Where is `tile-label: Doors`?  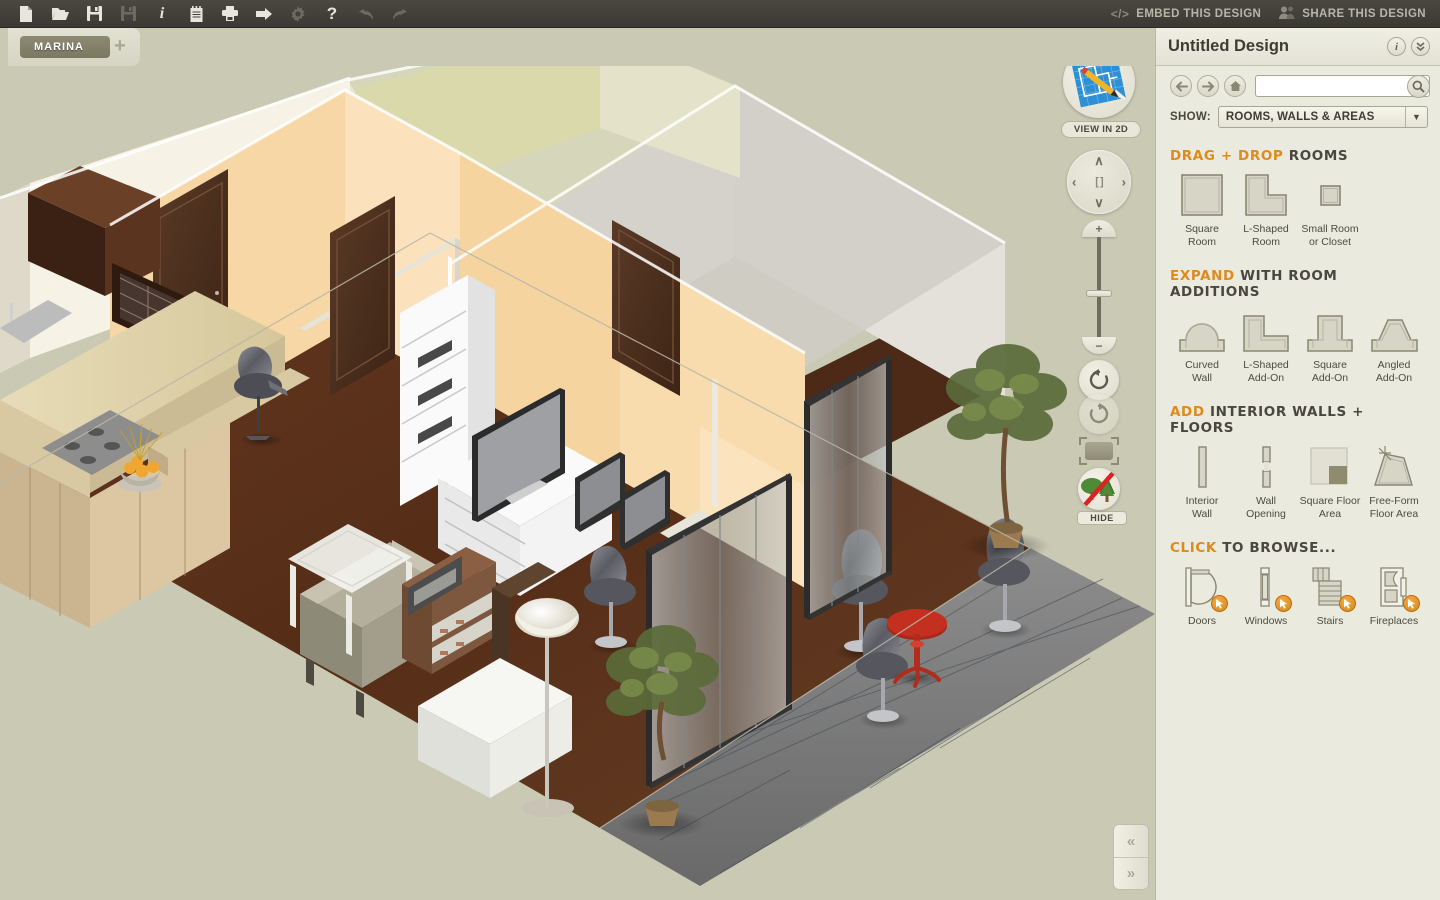 tile-label: Doors is located at coordinates (1201, 621).